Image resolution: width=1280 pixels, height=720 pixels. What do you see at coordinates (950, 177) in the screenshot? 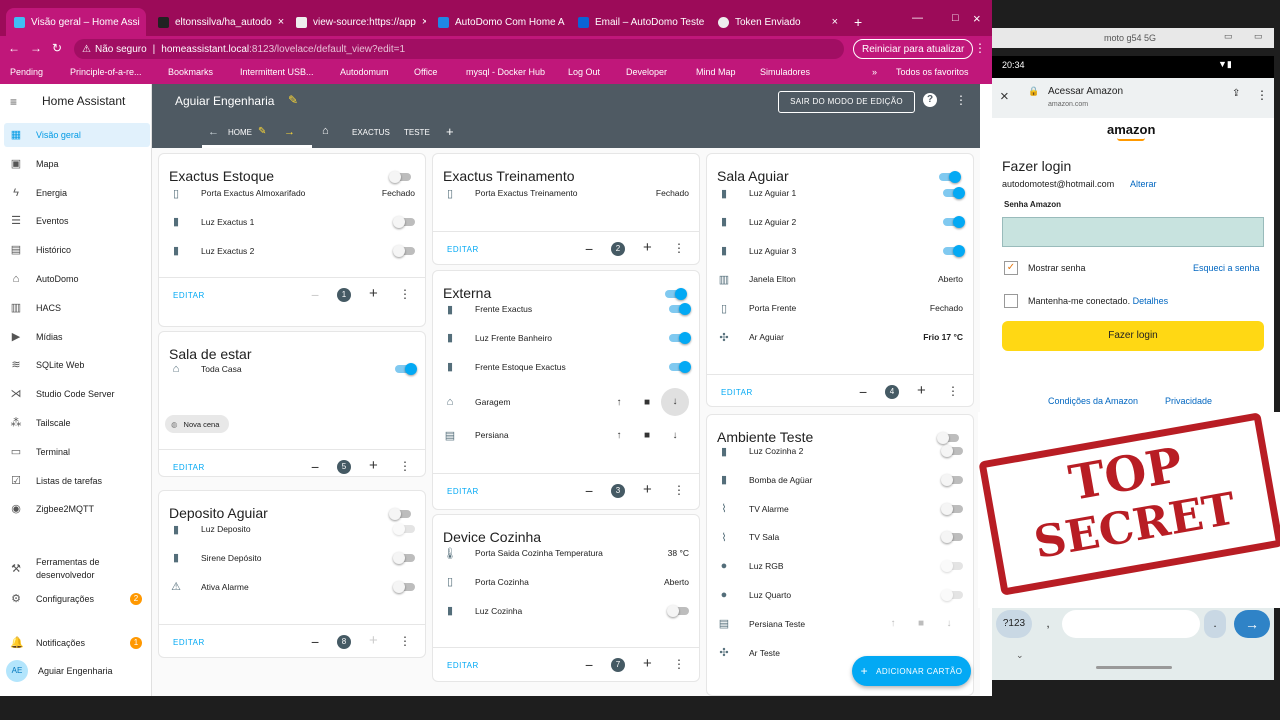
I see `card-master-toggle` at bounding box center [950, 177].